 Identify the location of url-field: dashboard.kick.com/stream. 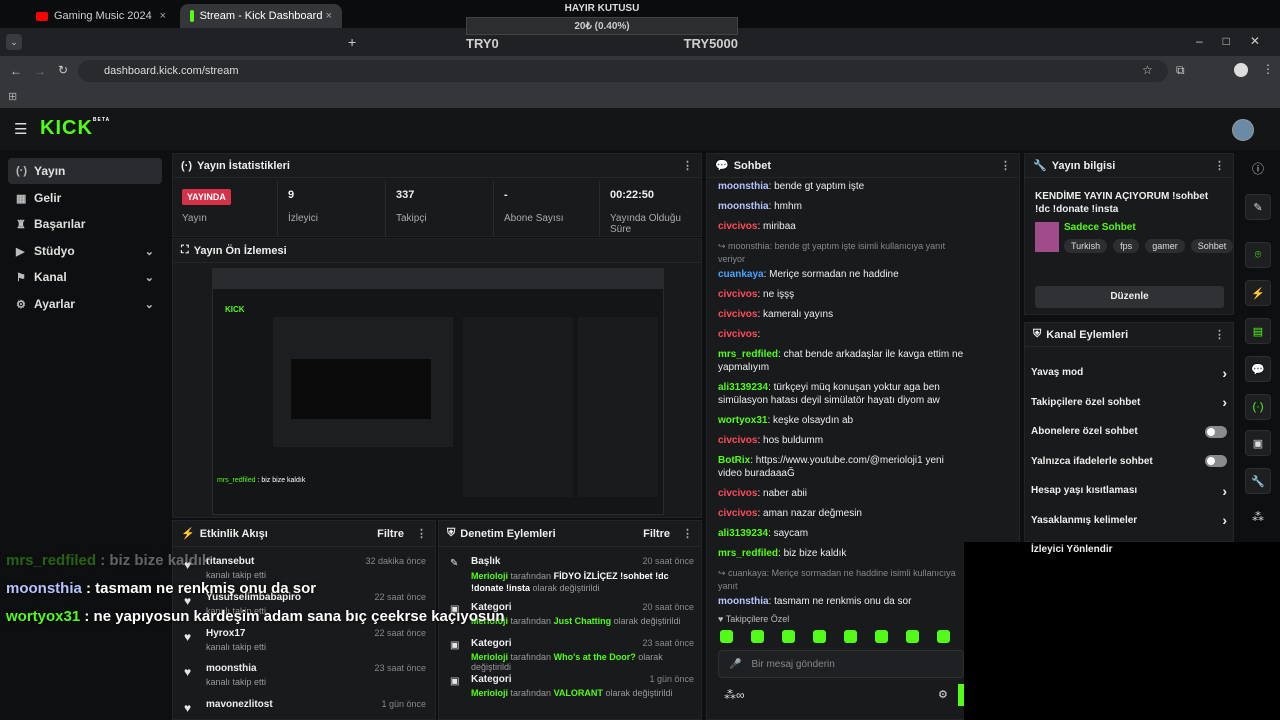
(623, 71).